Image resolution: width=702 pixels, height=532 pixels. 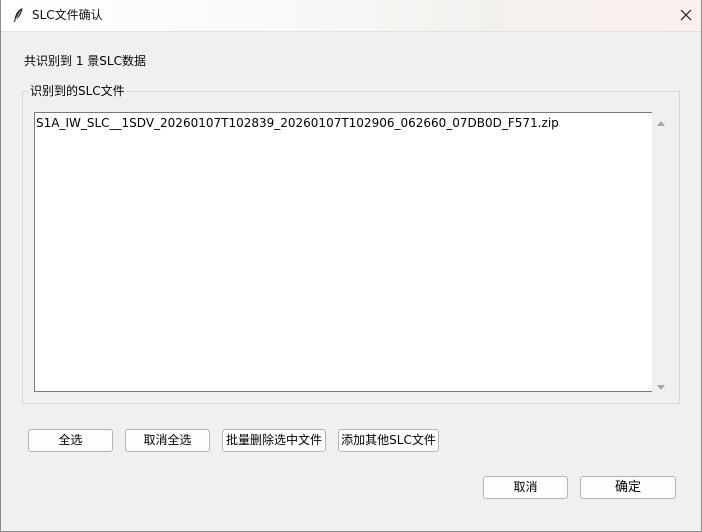 I want to click on slc-file-group-legend: 识别到的SLC文件, so click(x=77, y=91).